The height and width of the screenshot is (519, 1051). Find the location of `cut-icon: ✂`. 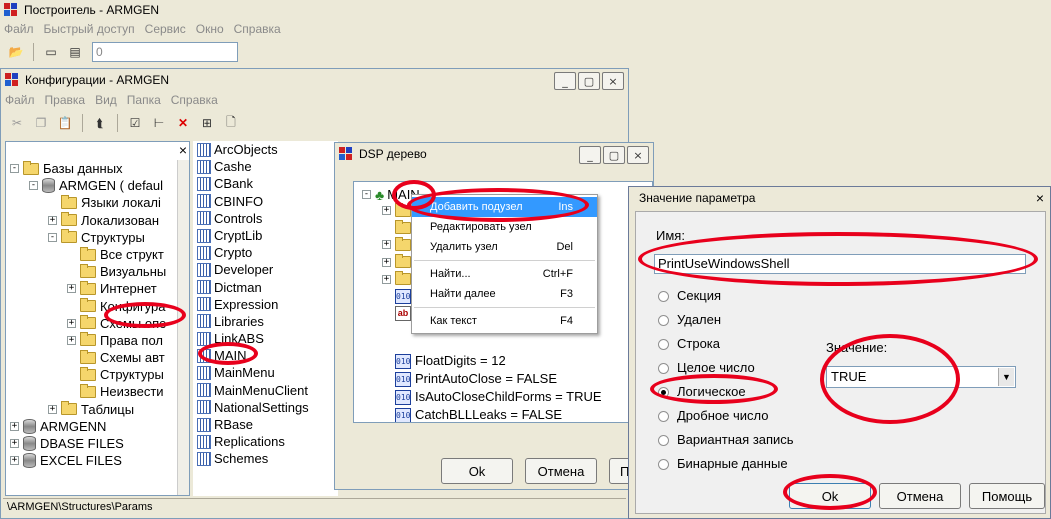

cut-icon: ✂ is located at coordinates (17, 123).